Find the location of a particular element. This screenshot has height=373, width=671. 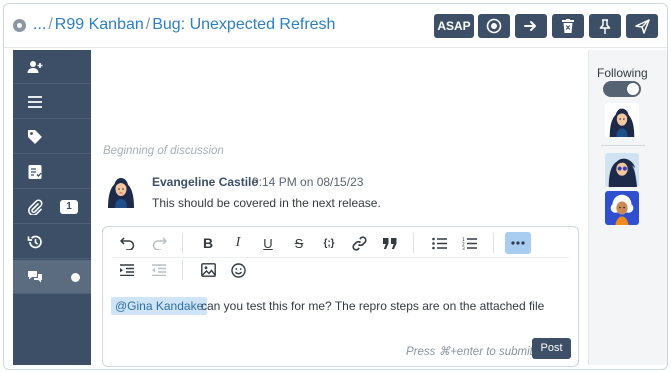

pin-button is located at coordinates (605, 26).